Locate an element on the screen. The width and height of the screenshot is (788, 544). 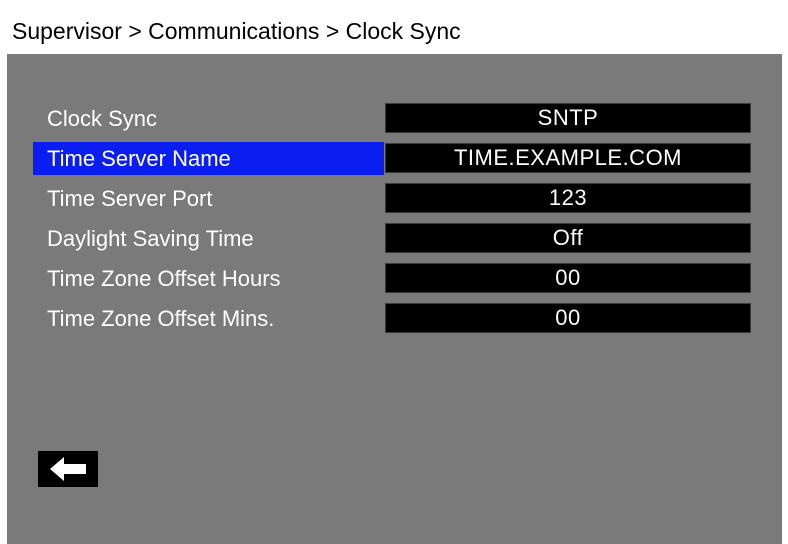
arrow-left-icon is located at coordinates (68, 469).